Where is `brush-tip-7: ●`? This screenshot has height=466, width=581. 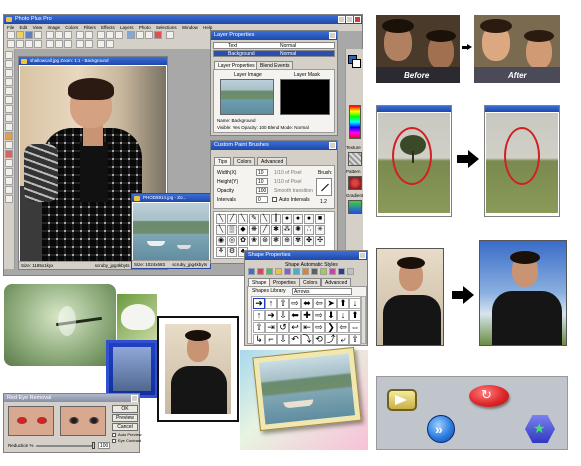 brush-tip-7: ● is located at coordinates (287, 219).